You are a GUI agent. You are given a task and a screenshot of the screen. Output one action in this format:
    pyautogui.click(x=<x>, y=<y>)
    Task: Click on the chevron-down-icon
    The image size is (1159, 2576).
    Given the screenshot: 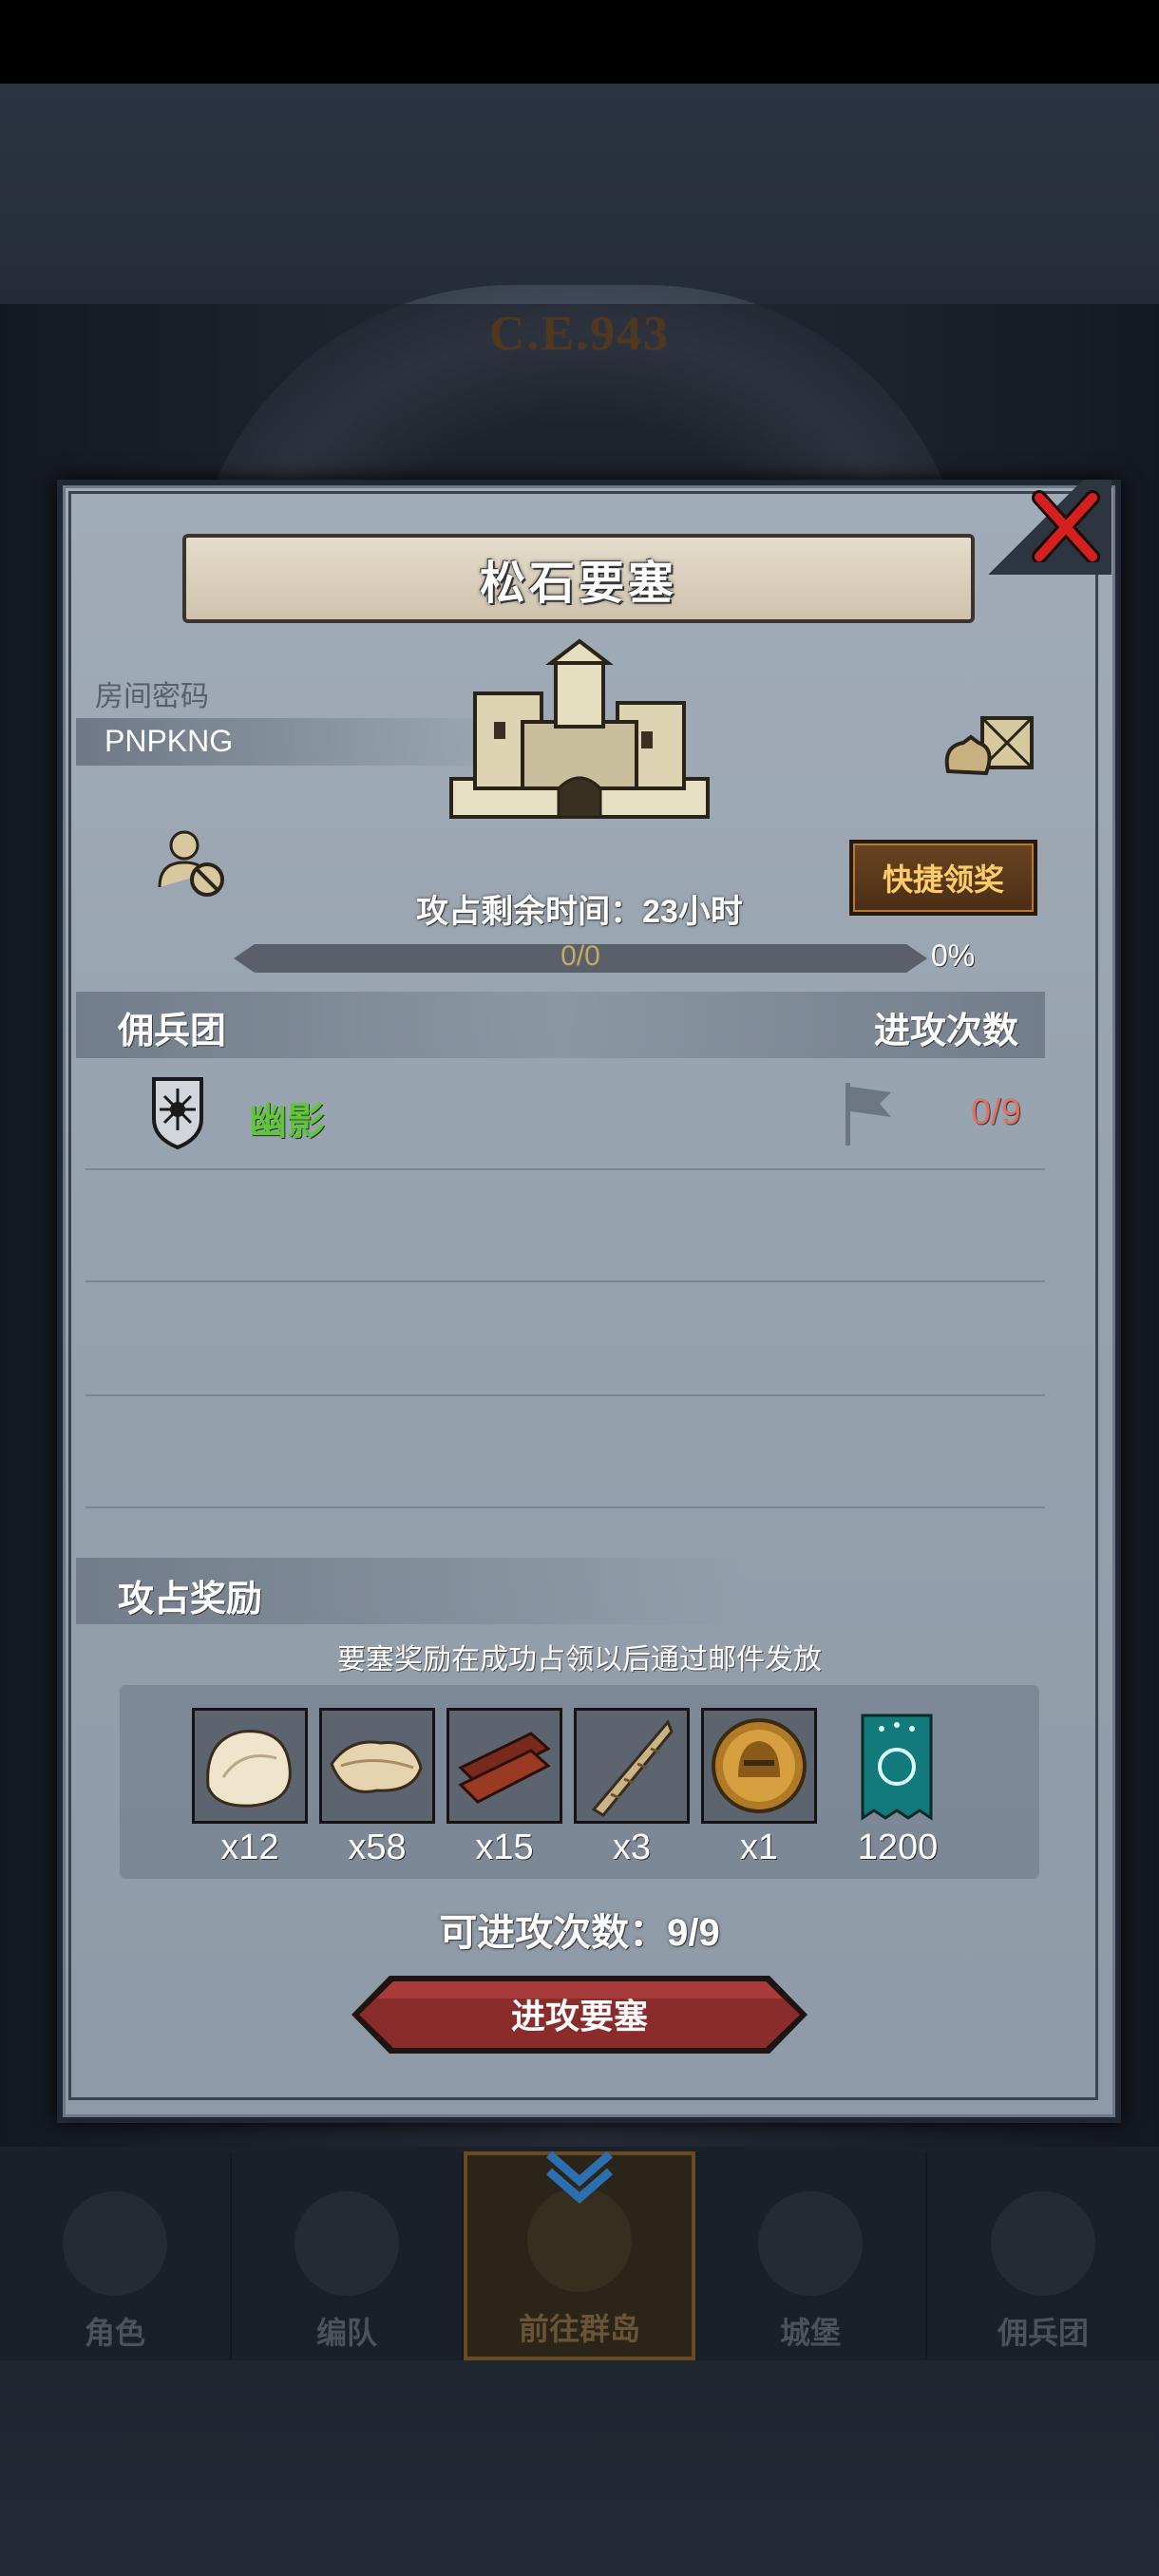 What is the action you would take?
    pyautogui.click(x=579, y=2177)
    